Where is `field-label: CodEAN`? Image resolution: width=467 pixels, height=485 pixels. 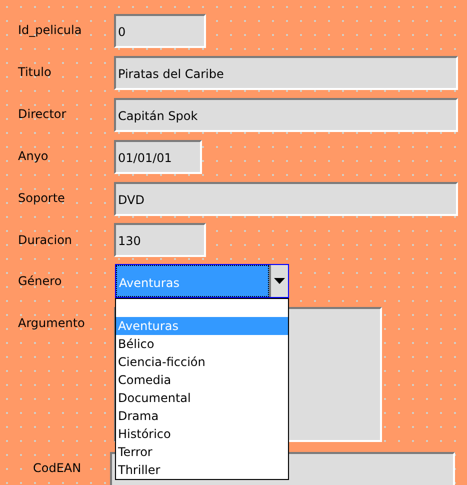
field-label: CodEAN is located at coordinates (57, 468).